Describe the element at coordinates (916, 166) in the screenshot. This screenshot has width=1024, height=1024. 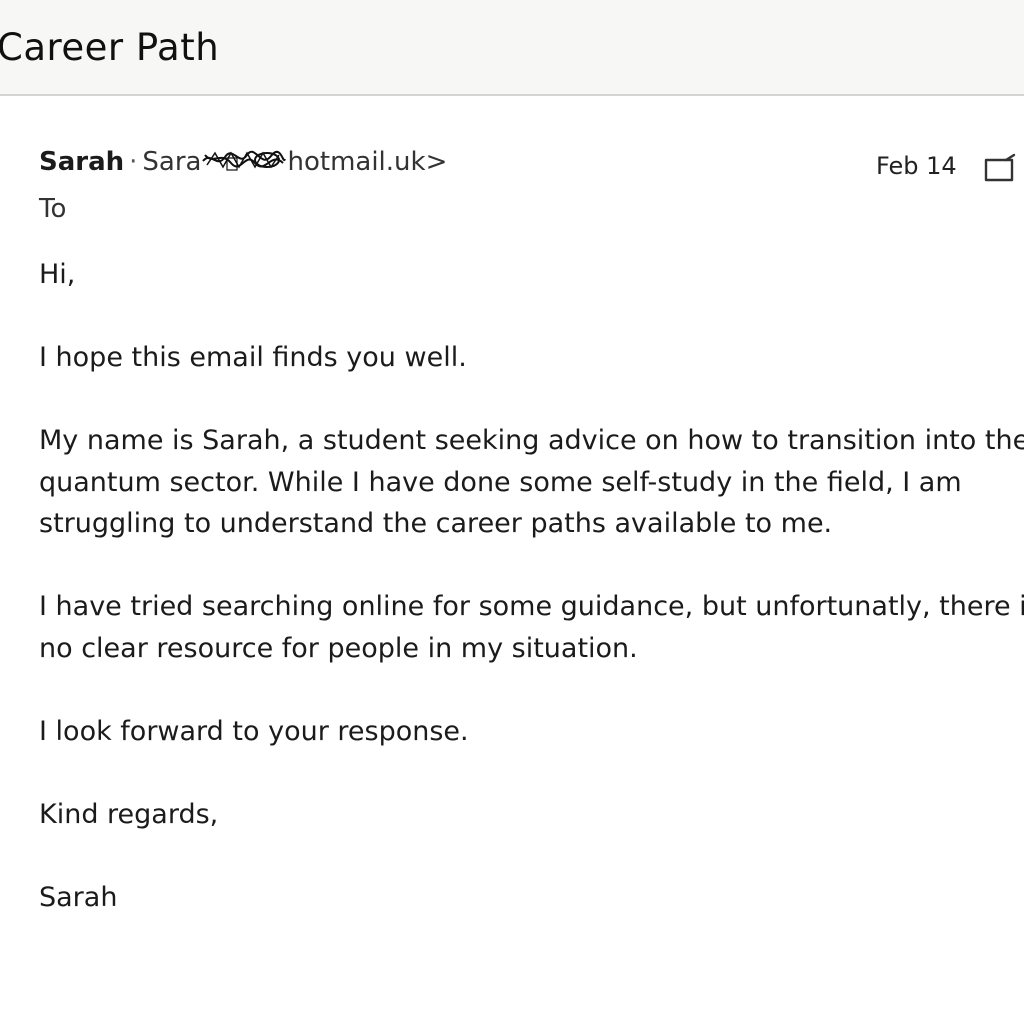
I see `email-date: Feb 14` at that location.